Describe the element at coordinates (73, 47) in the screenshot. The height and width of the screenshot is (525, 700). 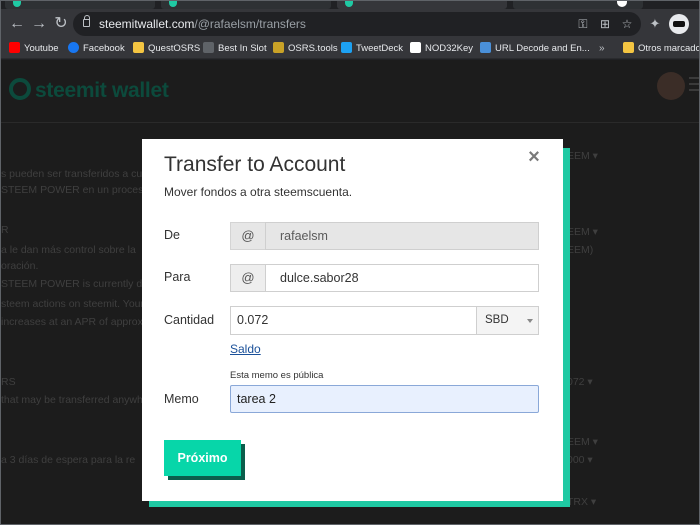
I see `facebook-icon` at that location.